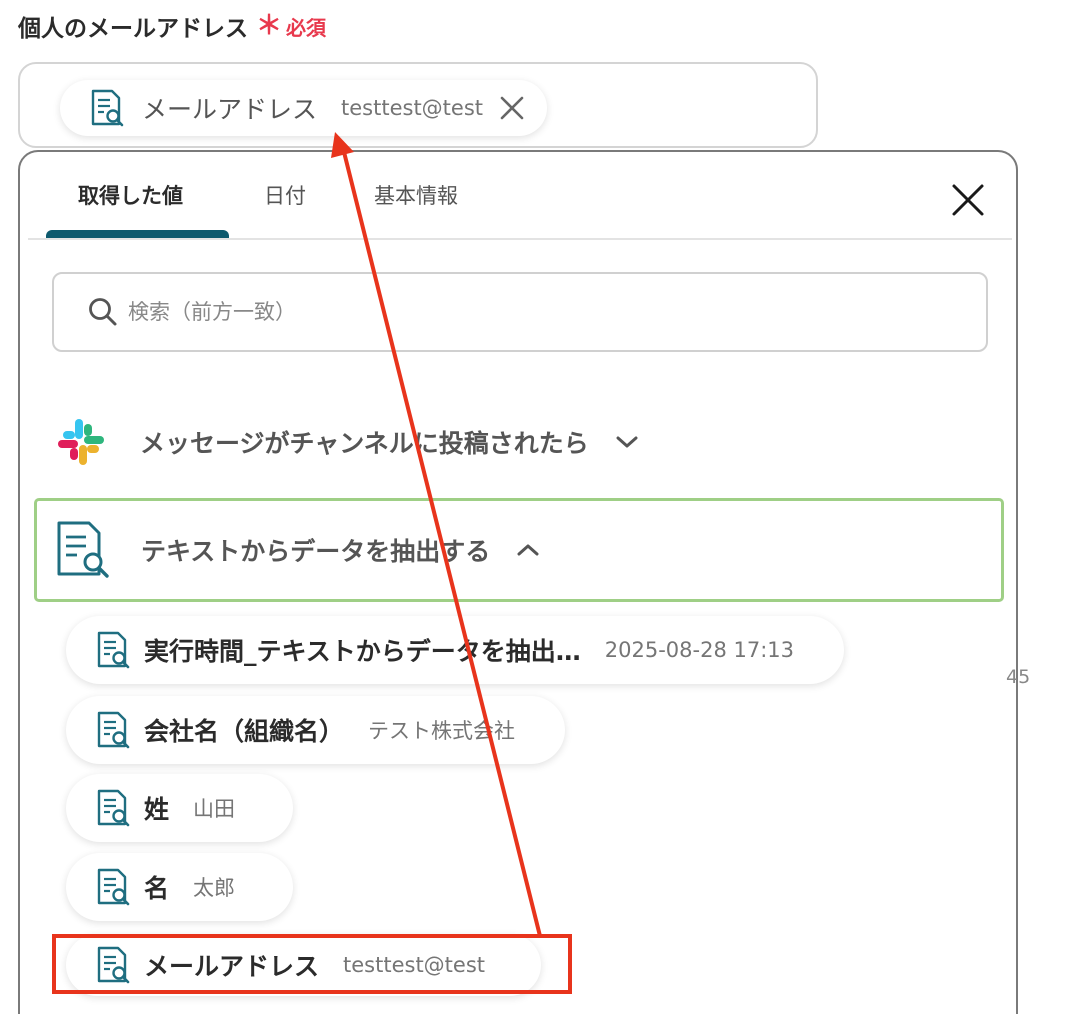 The height and width of the screenshot is (1014, 1074). What do you see at coordinates (1018, 677) in the screenshot?
I see `side-partial-text: 45` at bounding box center [1018, 677].